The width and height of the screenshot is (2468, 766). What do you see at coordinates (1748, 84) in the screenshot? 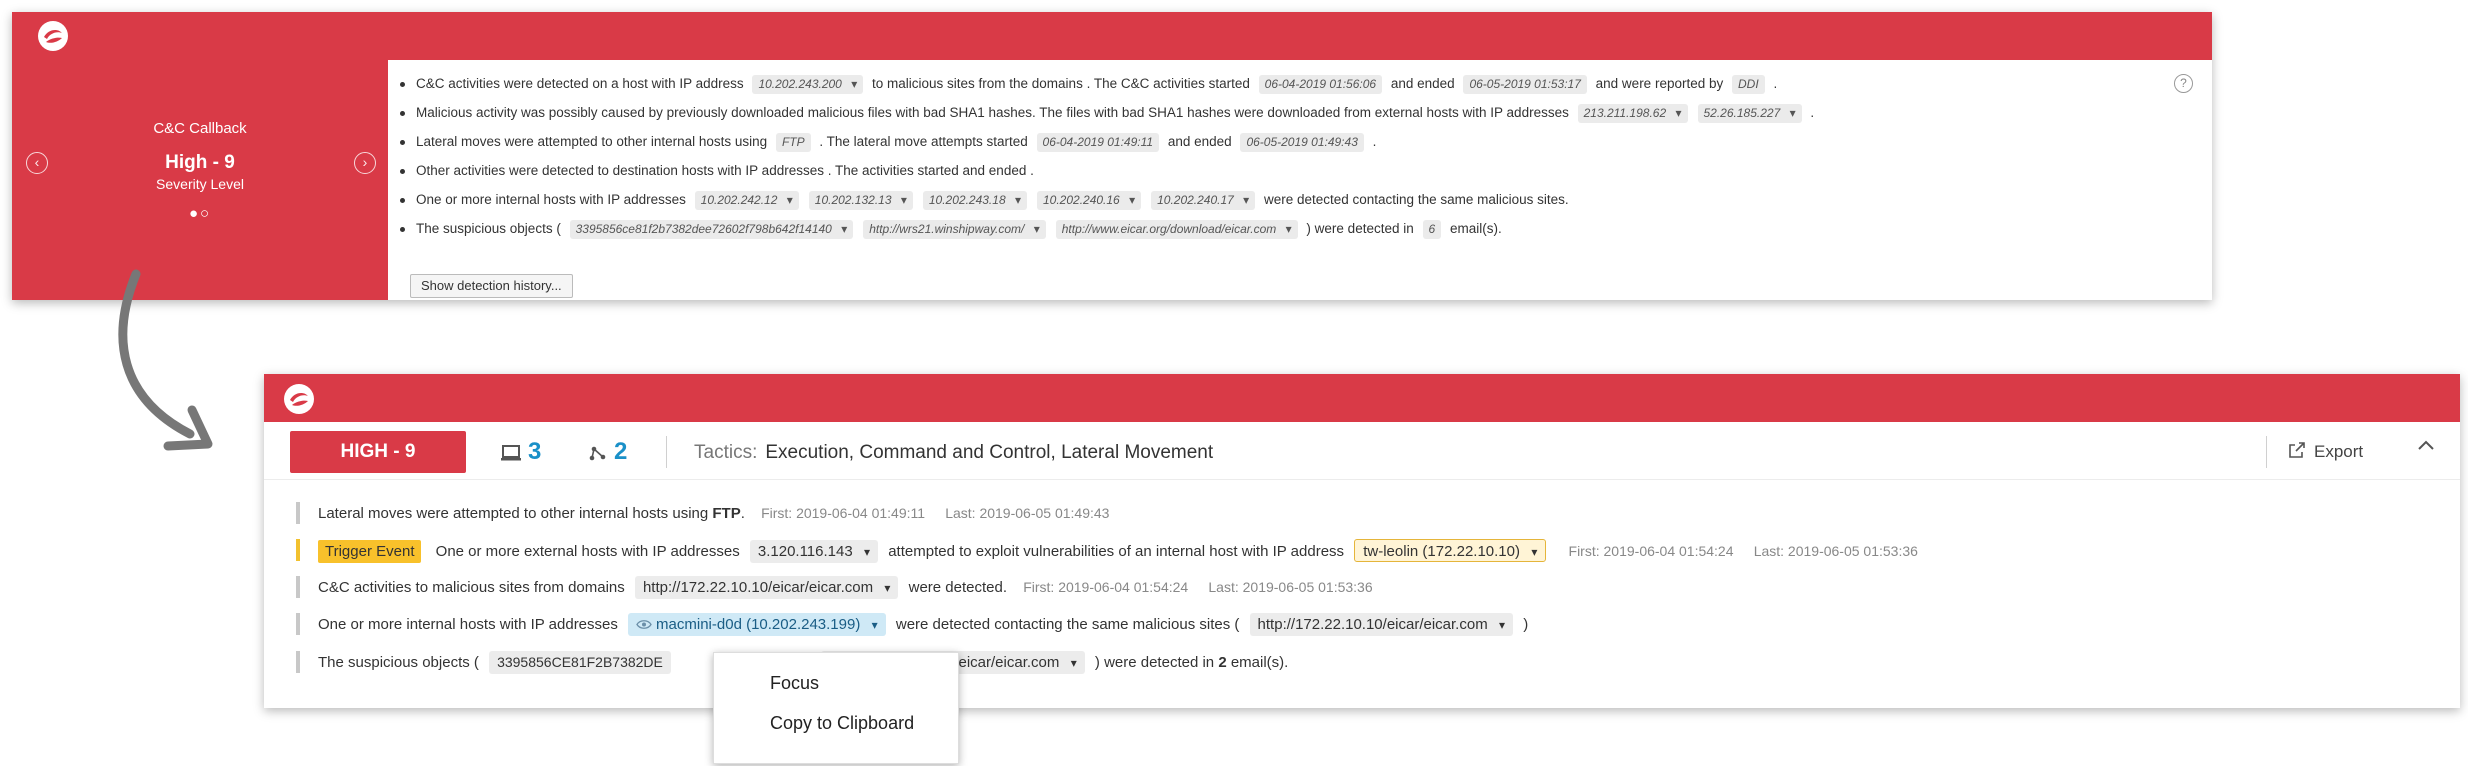
I see `reporter-chip: DDI` at bounding box center [1748, 84].